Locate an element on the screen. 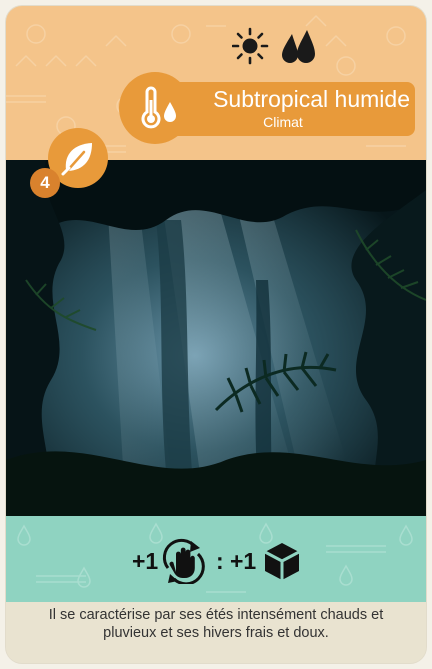 This screenshot has width=432, height=669. water-drops-icon is located at coordinates (298, 46).